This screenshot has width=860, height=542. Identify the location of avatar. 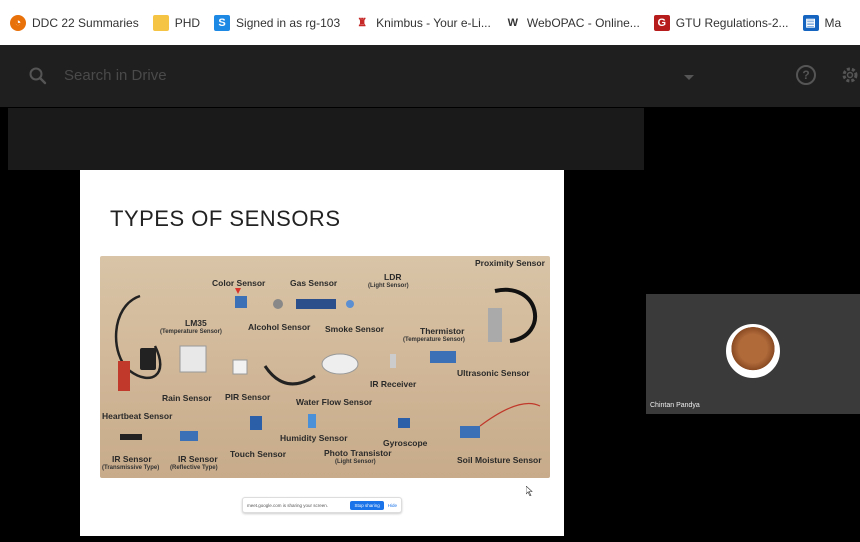
(753, 351).